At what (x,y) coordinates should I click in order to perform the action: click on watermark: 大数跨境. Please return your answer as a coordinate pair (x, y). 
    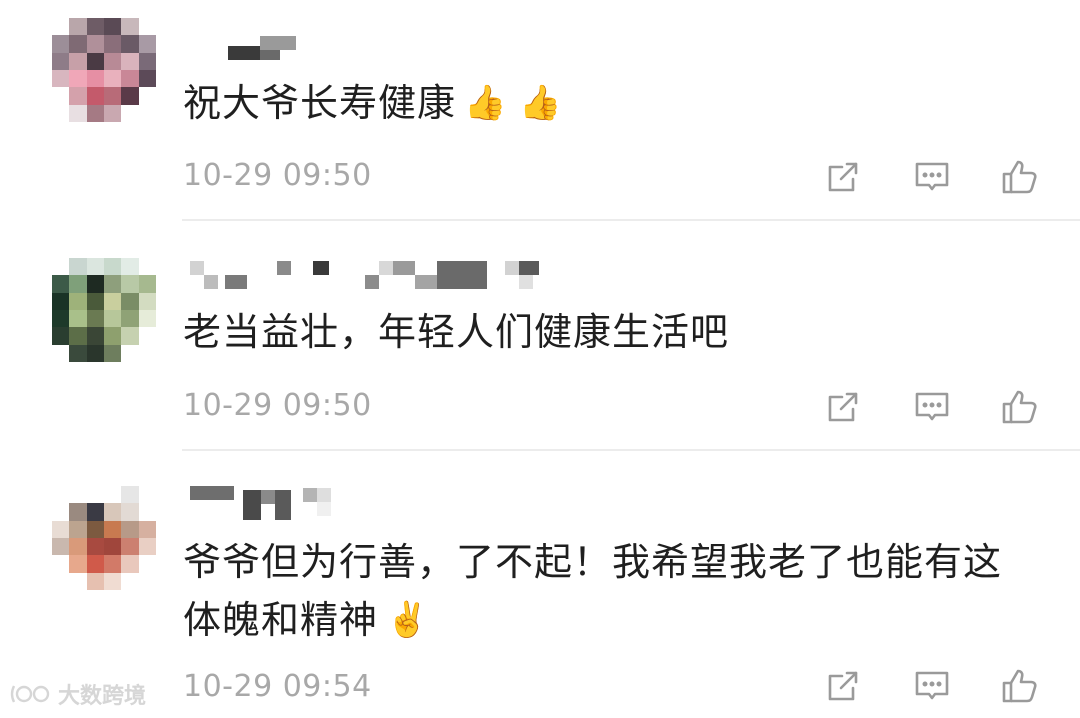
    Looking at the image, I should click on (77, 694).